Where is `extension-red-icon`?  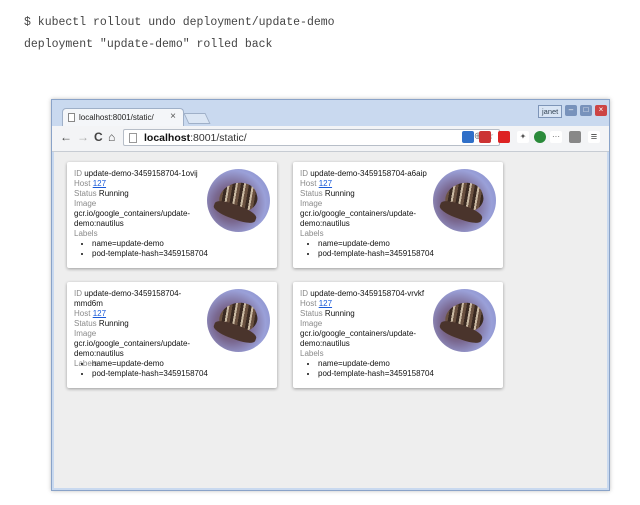 extension-red-icon is located at coordinates (504, 137).